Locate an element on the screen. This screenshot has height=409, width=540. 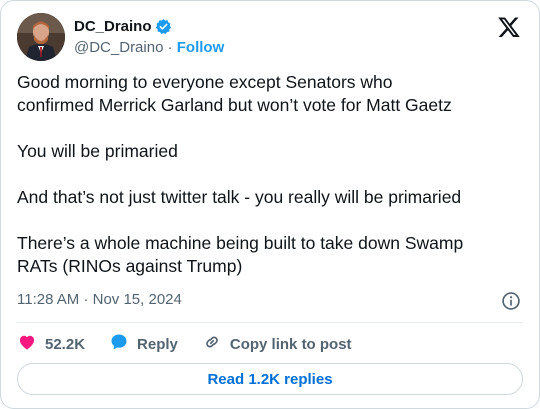
divider is located at coordinates (270, 322).